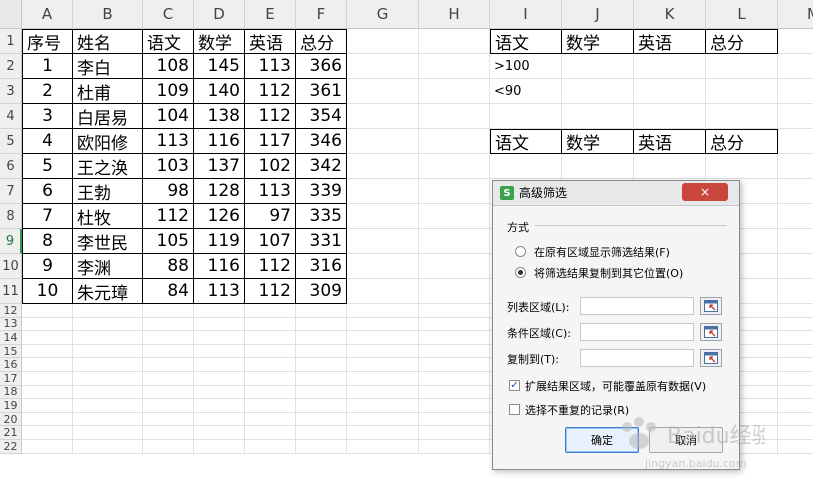  What do you see at coordinates (168, 91) in the screenshot?
I see `table-data-cell: 109` at bounding box center [168, 91].